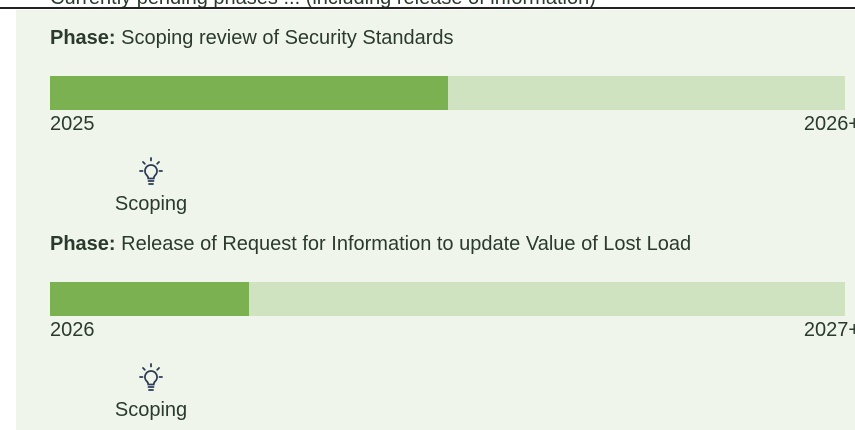  I want to click on timeline-start-label: 2026, so click(72, 330).